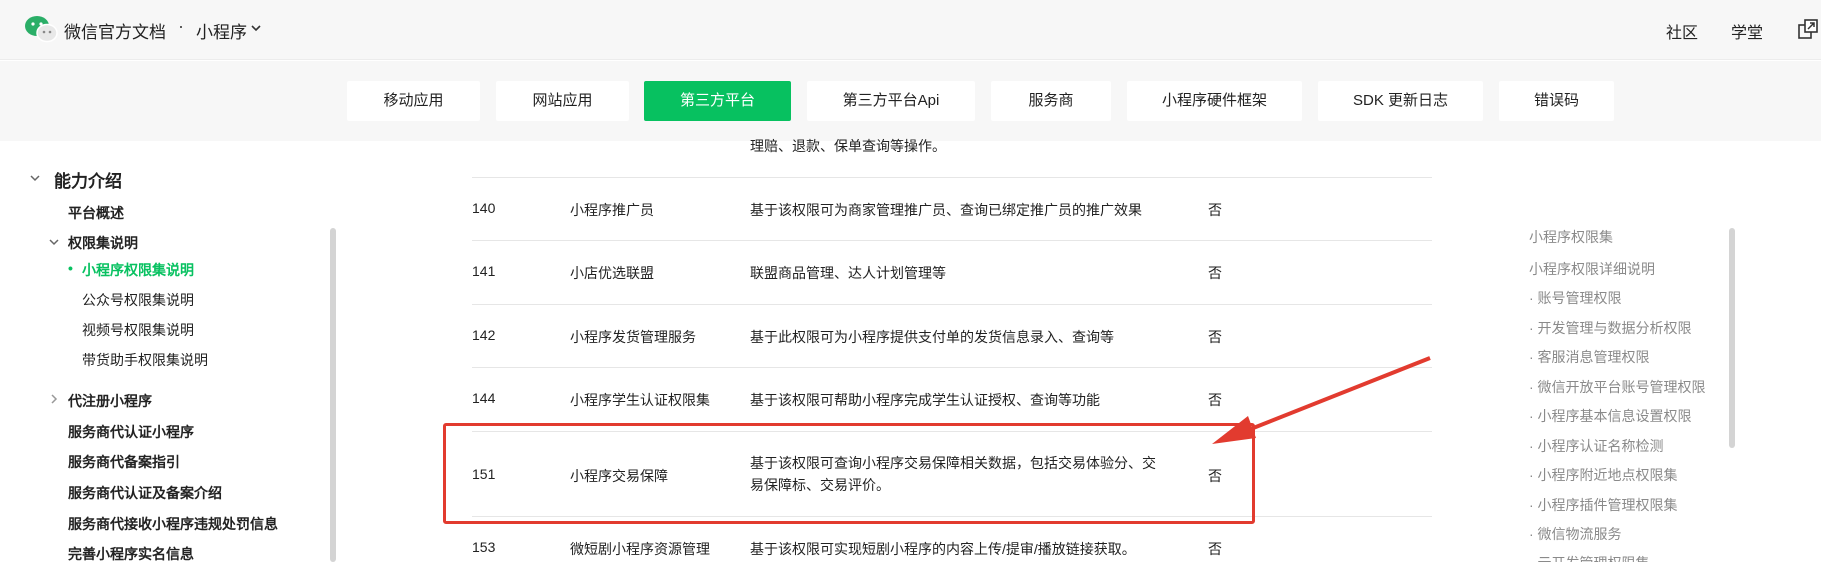 The width and height of the screenshot is (1821, 562). I want to click on tab-hardware-framework: 小程序硬件框架, so click(1214, 101).